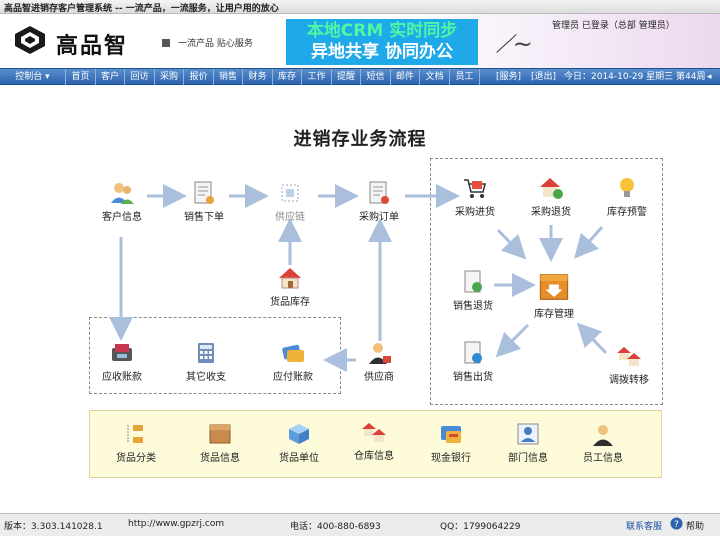 The width and height of the screenshot is (720, 536). I want to click on btn-cash-bank: 现金银行, so click(451, 442).